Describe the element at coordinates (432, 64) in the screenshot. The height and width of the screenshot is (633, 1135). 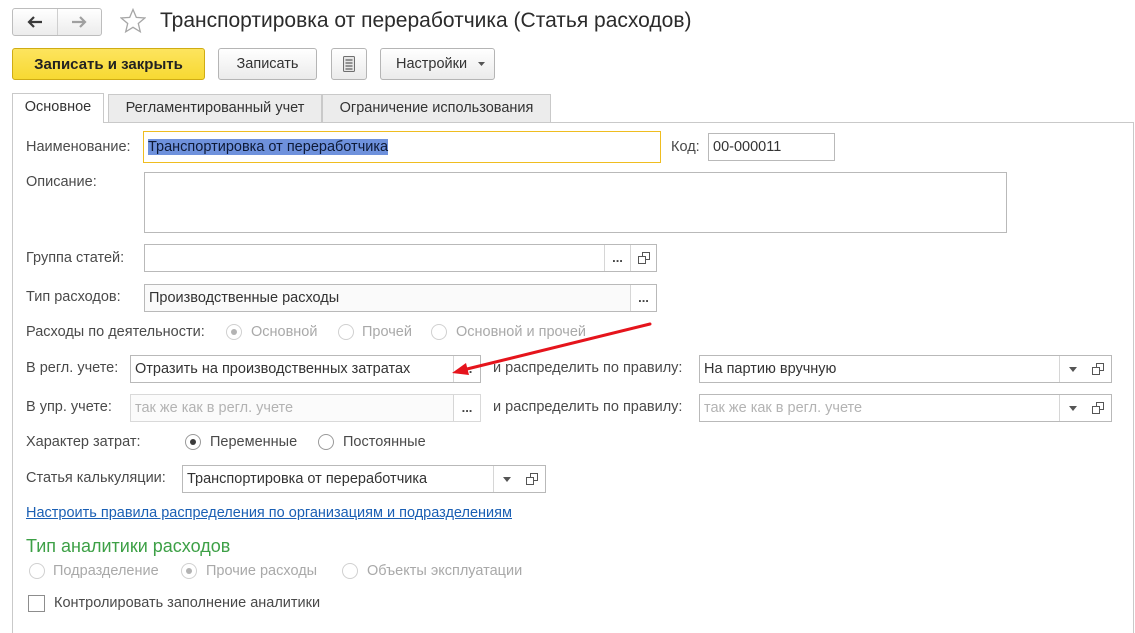
I see `settings-label: Настройки` at that location.